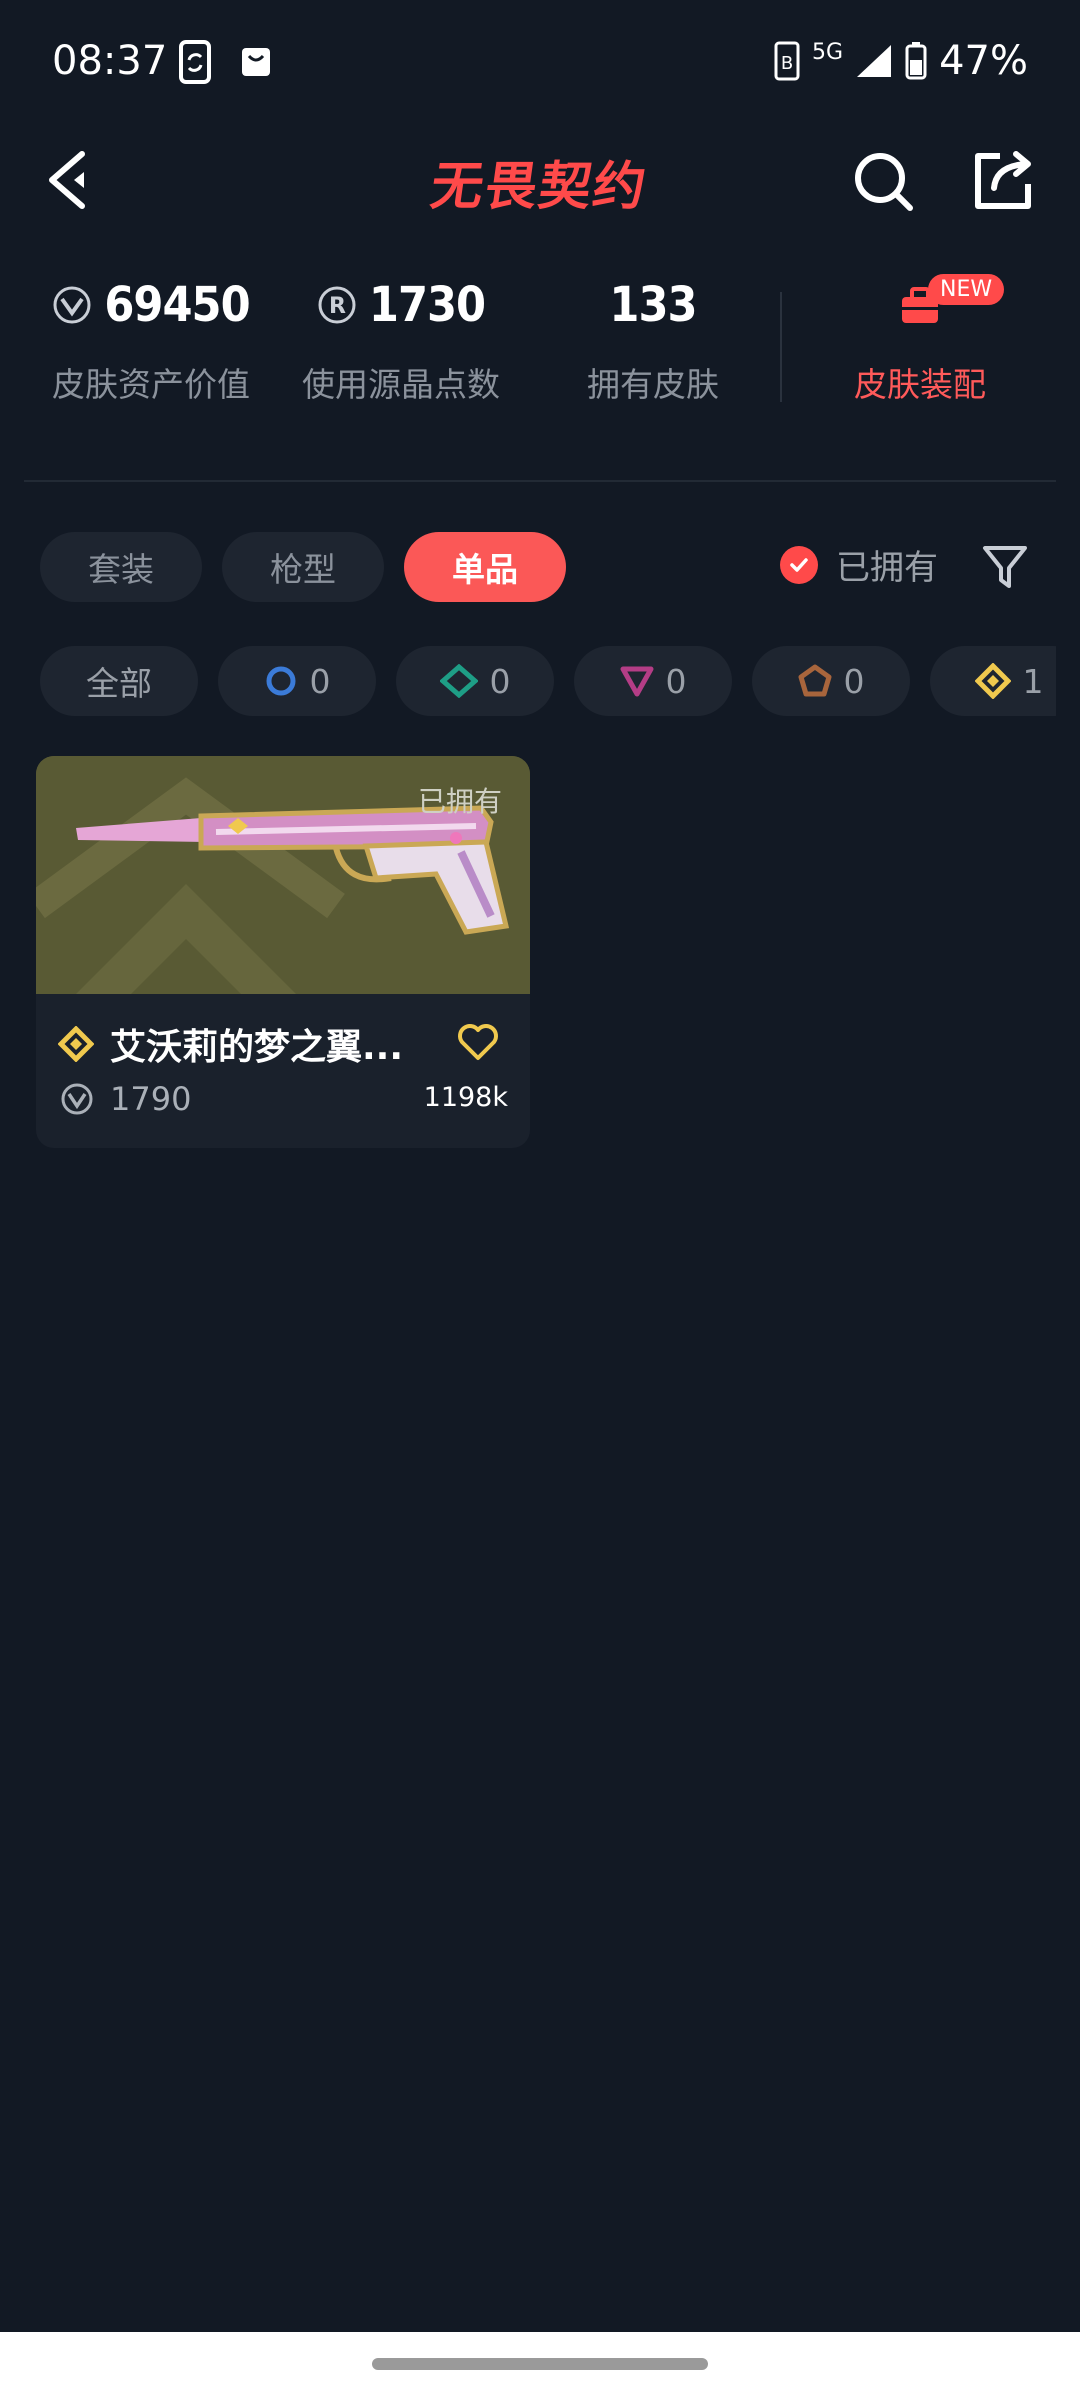 Image resolution: width=1080 pixels, height=2400 pixels. I want to click on status-right: B 5G 47%, so click(901, 61).